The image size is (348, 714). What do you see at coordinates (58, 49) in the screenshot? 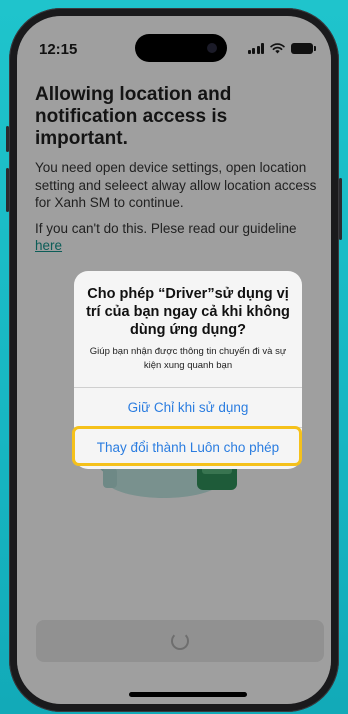
I see `status-time: 12:15` at bounding box center [58, 49].